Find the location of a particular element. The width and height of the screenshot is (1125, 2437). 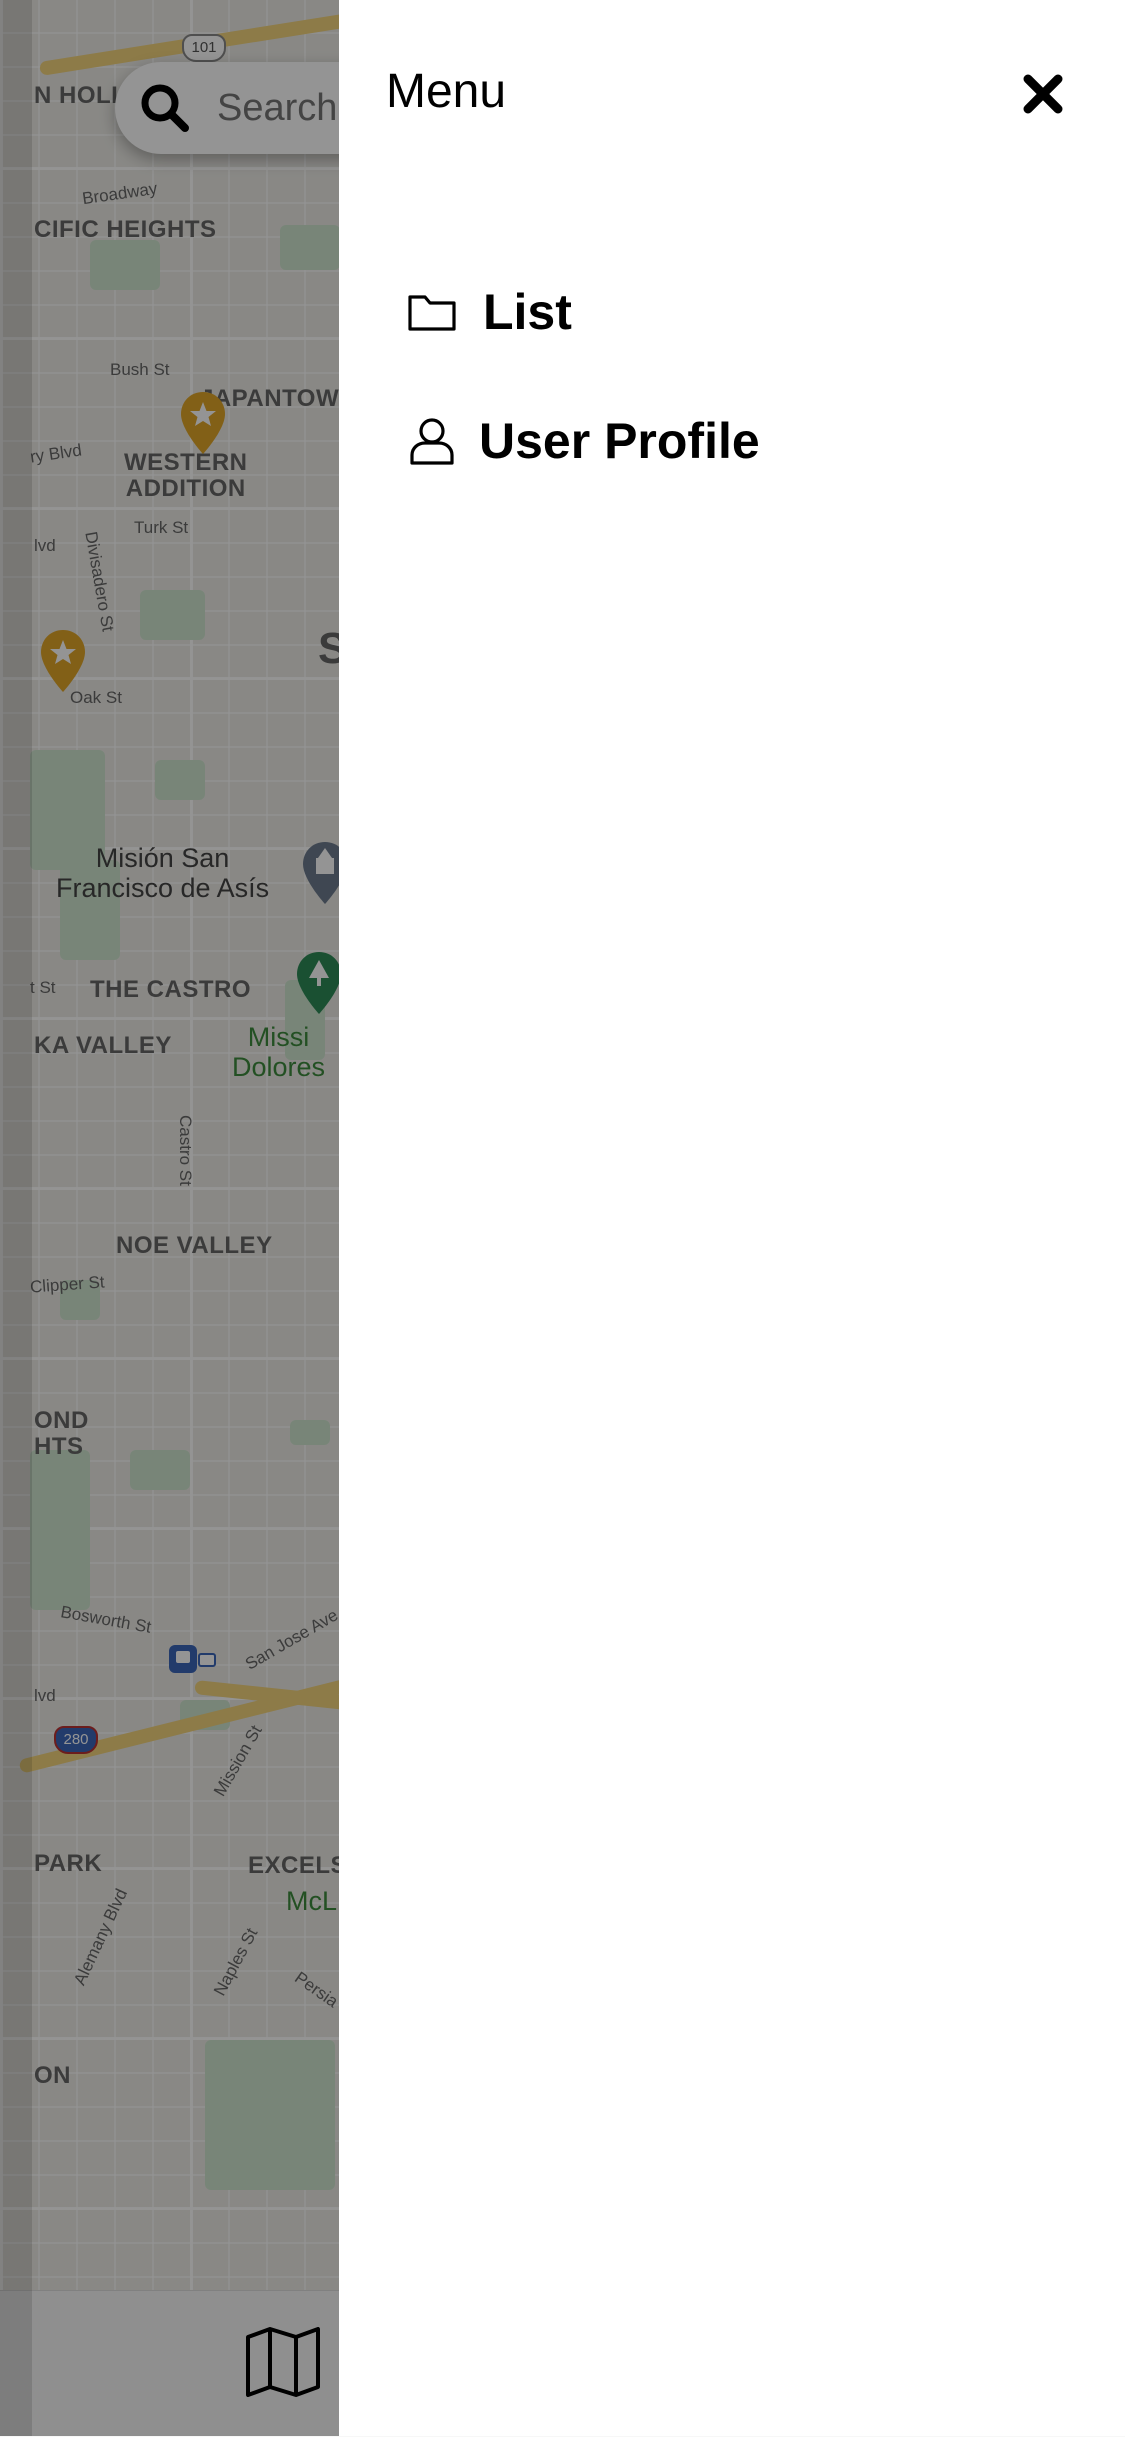

folder-icon is located at coordinates (432, 313).